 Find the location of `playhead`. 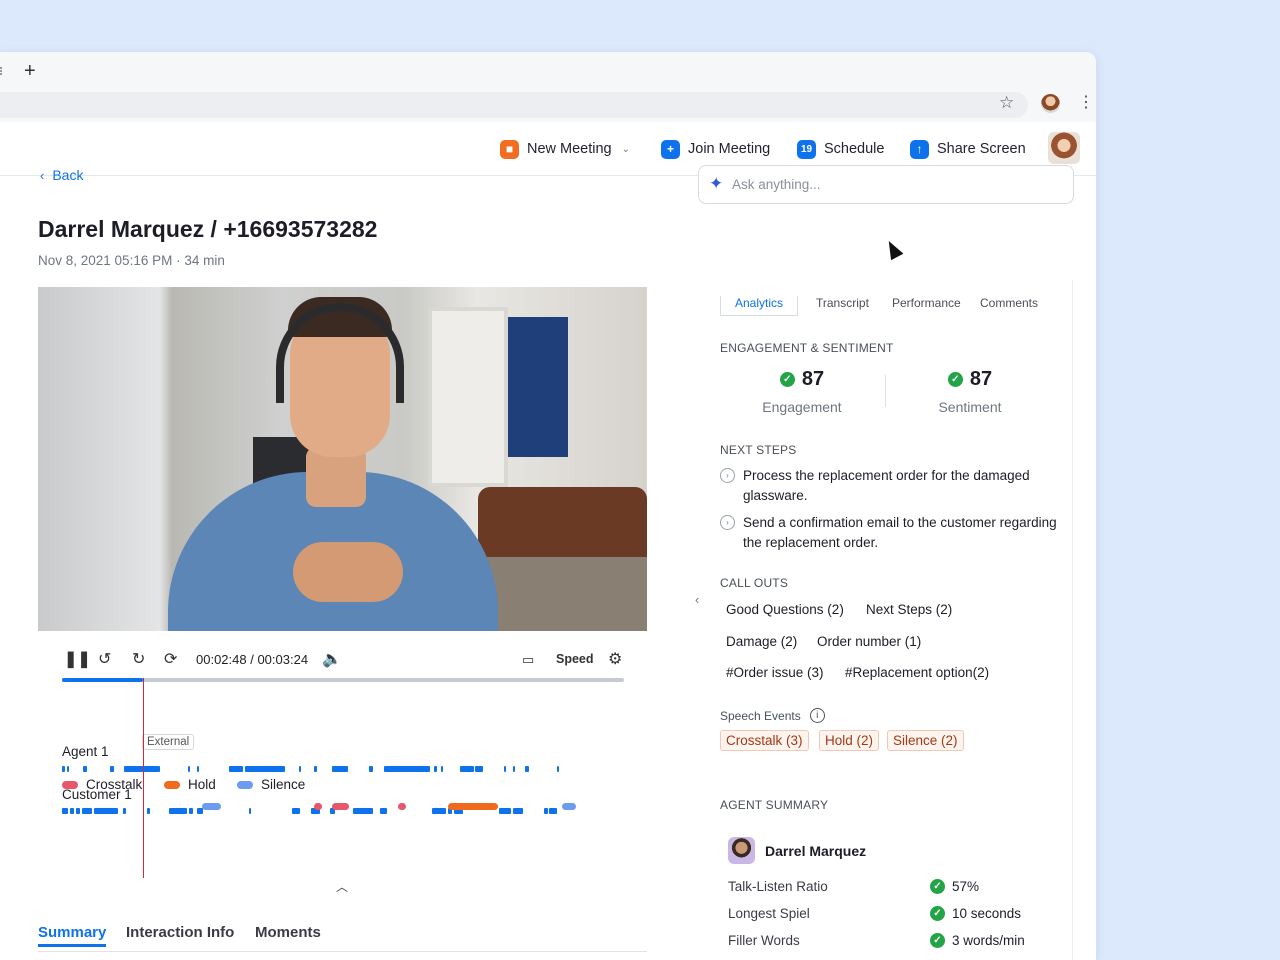

playhead is located at coordinates (143, 778).